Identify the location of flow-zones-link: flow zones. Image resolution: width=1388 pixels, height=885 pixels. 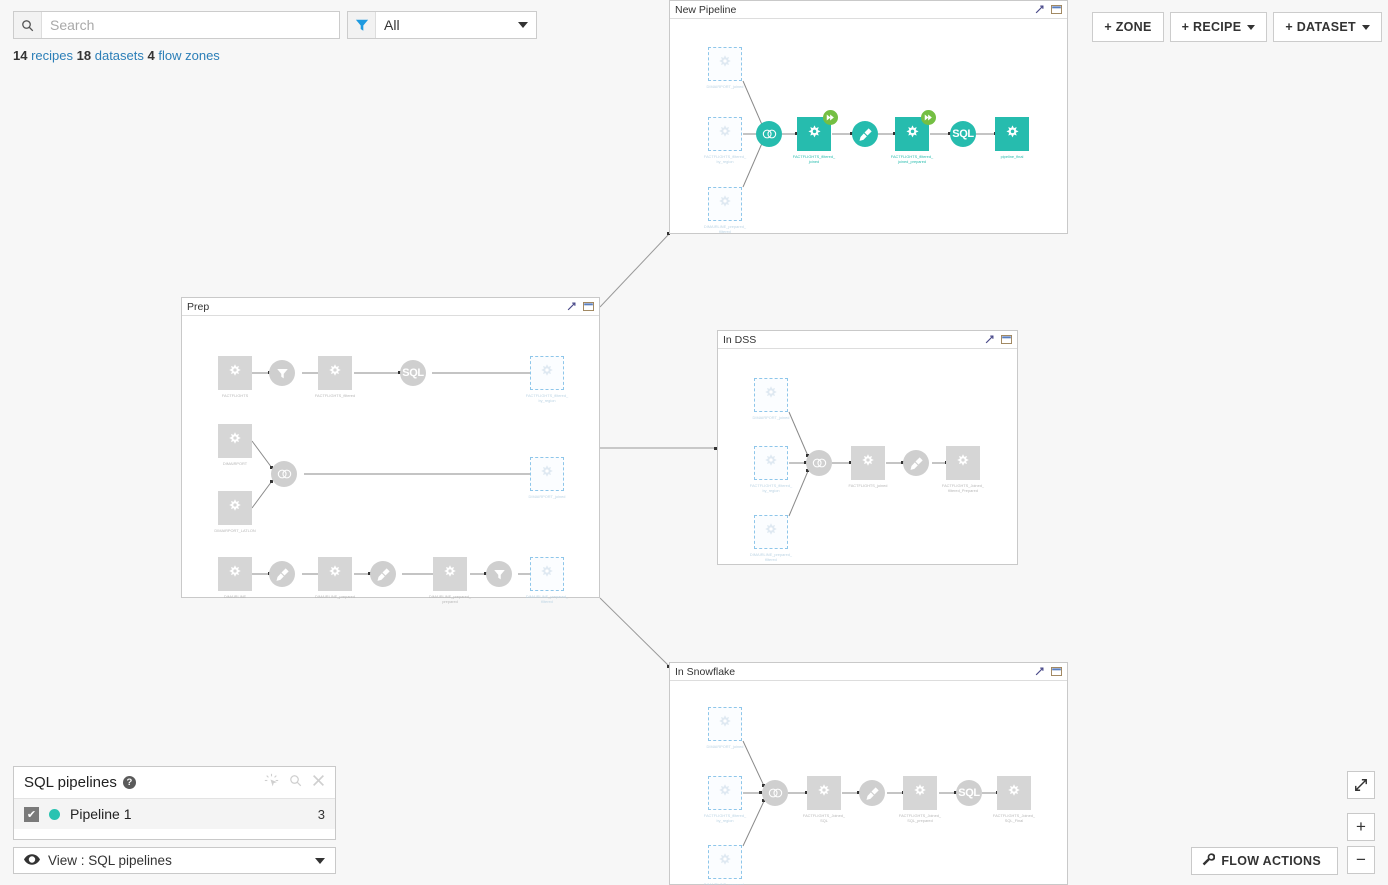
(188, 55).